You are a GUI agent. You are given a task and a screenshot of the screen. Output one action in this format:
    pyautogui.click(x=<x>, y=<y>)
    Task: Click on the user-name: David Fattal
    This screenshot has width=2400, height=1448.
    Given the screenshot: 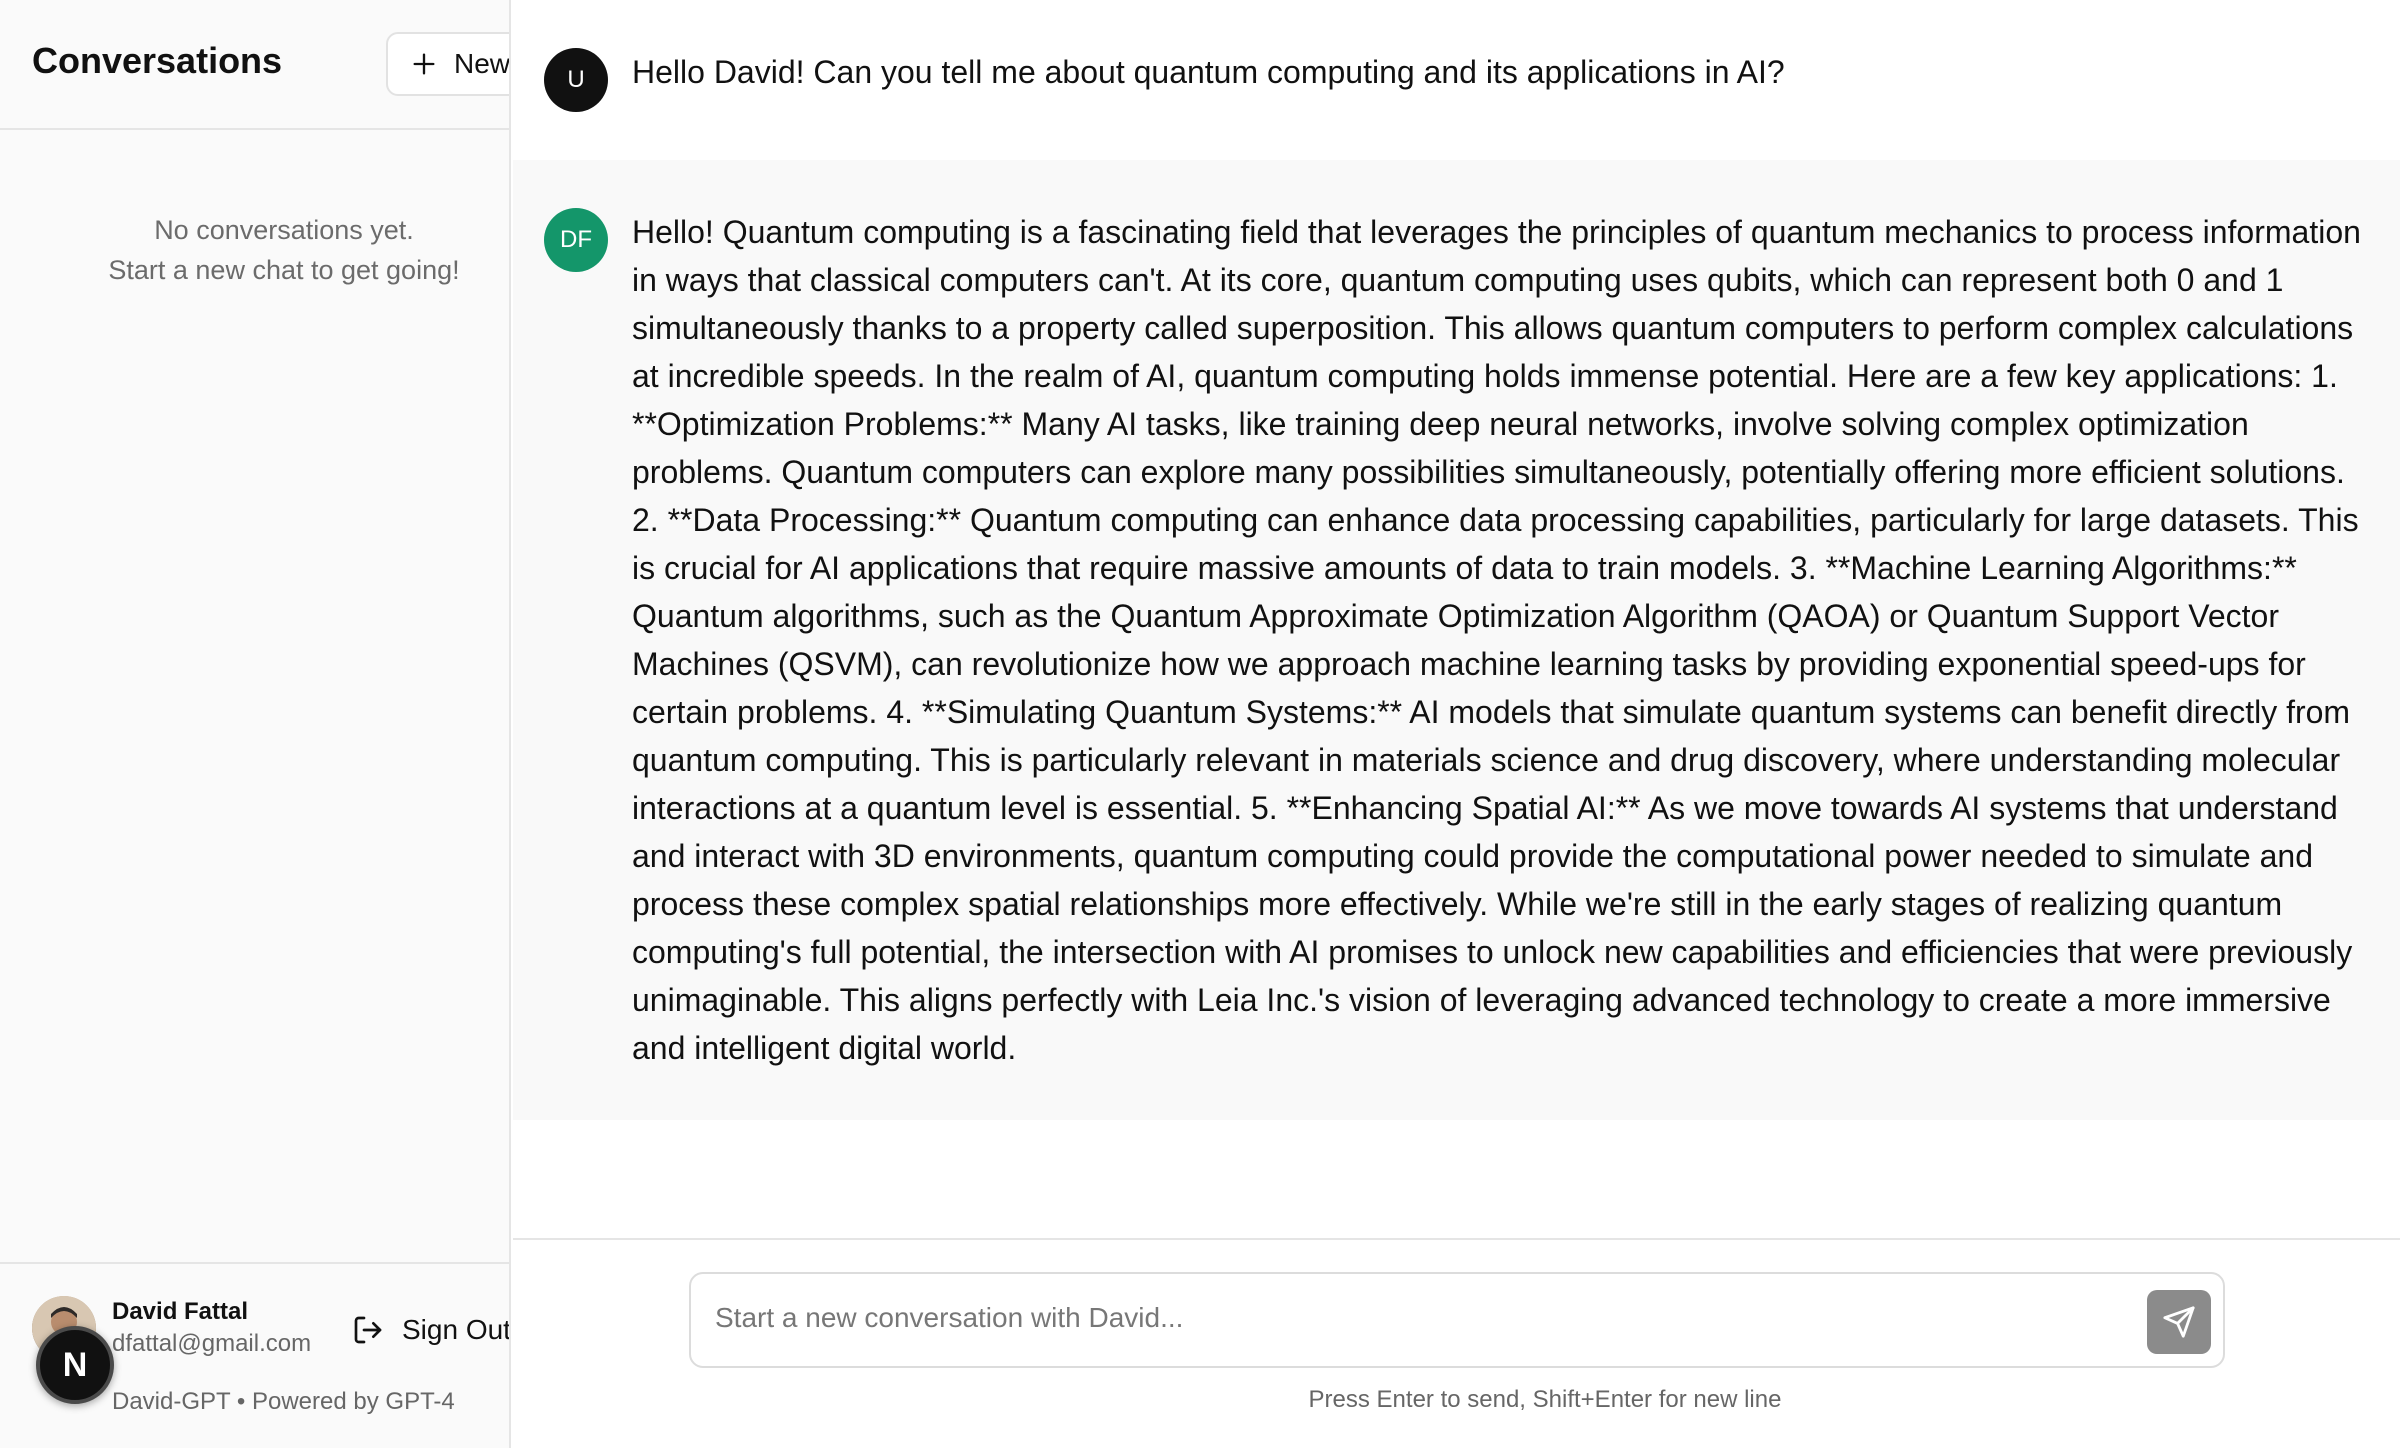 What is the action you would take?
    pyautogui.click(x=180, y=1311)
    